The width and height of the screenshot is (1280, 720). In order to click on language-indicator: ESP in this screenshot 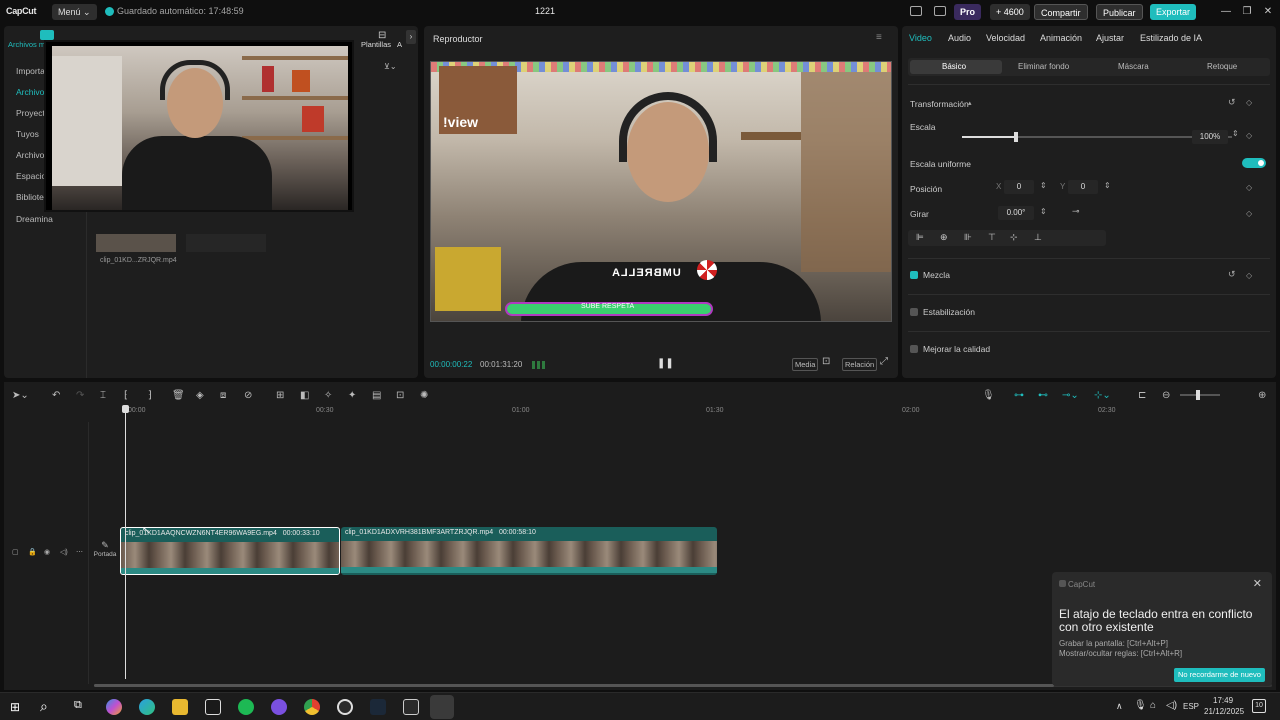, I will do `click(1191, 706)`.